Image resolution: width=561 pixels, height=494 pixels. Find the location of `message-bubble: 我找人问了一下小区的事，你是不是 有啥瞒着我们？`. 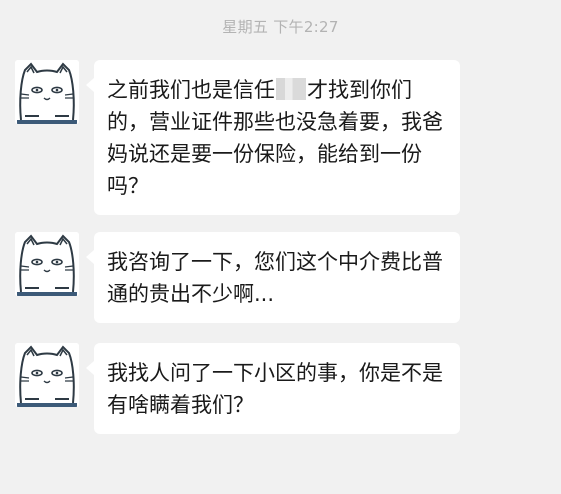

message-bubble: 我找人问了一下小区的事，你是不是 有啥瞒着我们？ is located at coordinates (273, 388).